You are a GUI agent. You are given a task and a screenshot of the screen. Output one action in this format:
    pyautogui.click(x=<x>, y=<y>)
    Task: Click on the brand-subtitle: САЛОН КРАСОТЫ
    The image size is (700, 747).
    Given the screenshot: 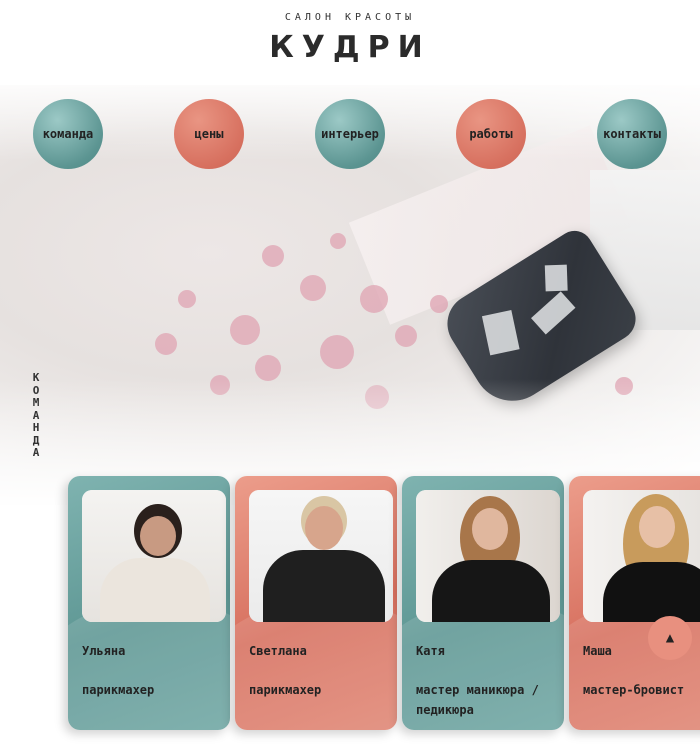 What is the action you would take?
    pyautogui.click(x=350, y=17)
    